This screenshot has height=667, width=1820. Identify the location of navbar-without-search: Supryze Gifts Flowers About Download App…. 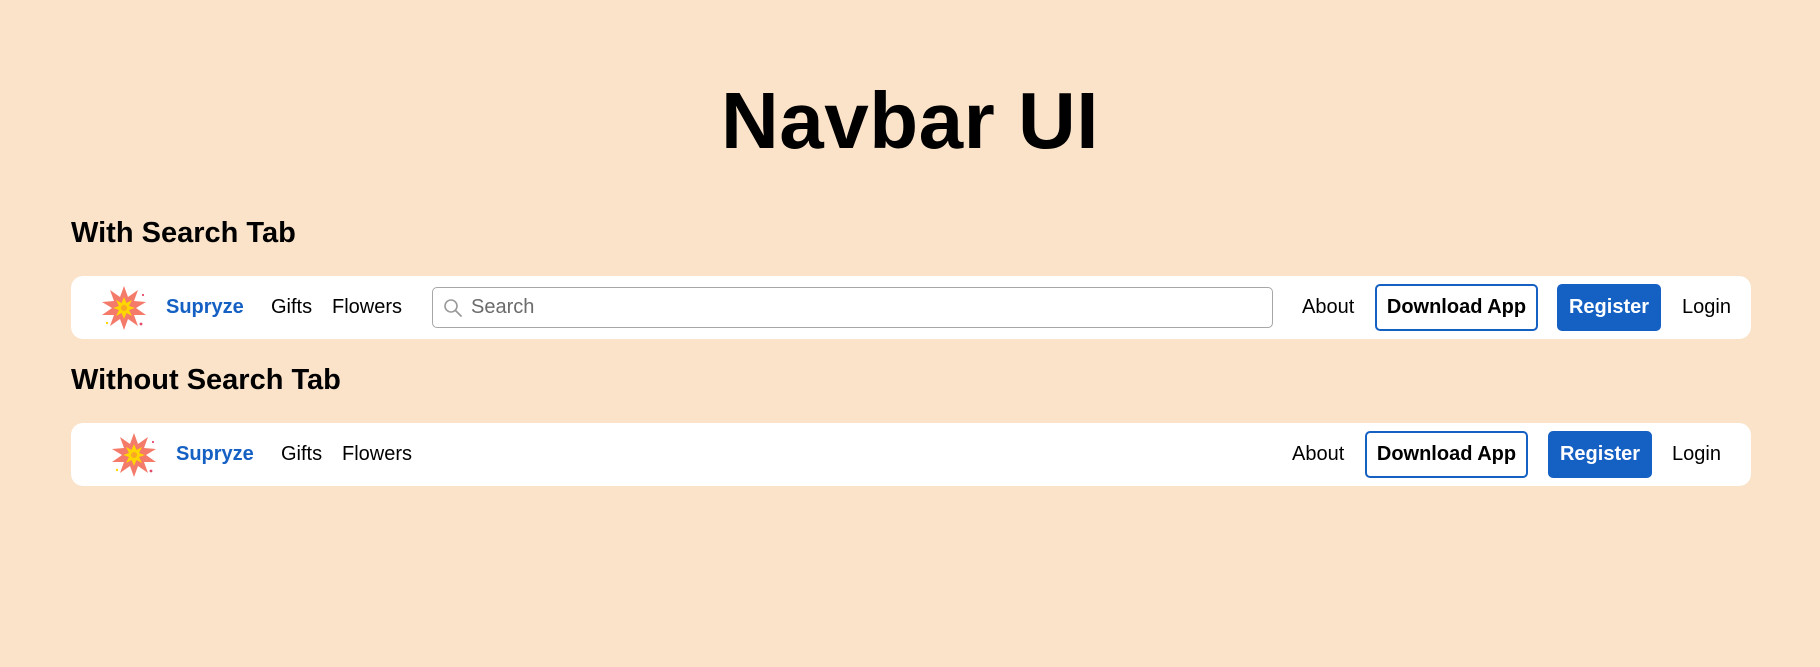
(911, 454).